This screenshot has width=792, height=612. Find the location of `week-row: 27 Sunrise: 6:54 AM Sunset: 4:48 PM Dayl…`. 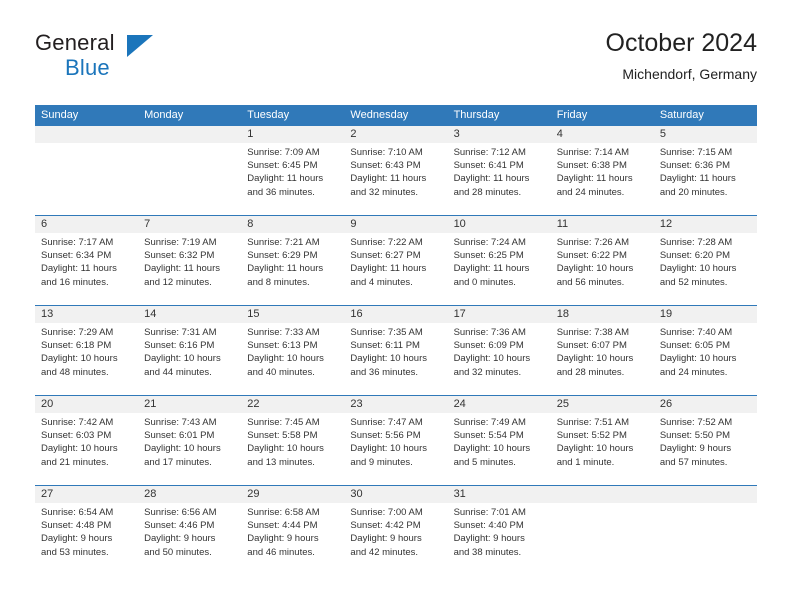

week-row: 27 Sunrise: 6:54 AM Sunset: 4:48 PM Dayl… is located at coordinates (396, 530).